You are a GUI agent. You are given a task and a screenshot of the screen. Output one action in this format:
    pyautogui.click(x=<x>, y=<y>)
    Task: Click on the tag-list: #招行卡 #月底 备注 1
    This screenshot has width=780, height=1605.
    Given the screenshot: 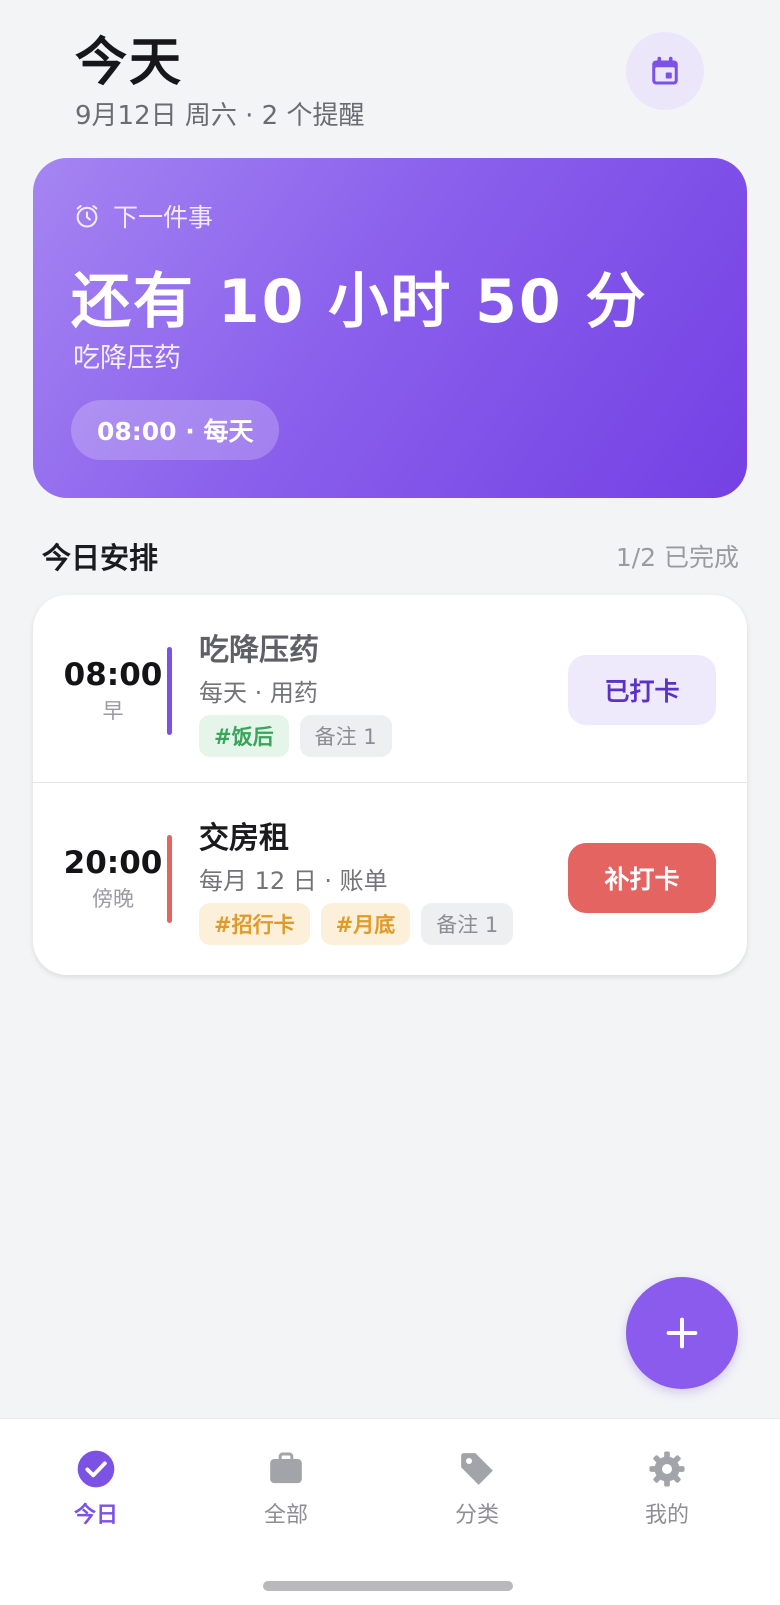 What is the action you would take?
    pyautogui.click(x=356, y=924)
    